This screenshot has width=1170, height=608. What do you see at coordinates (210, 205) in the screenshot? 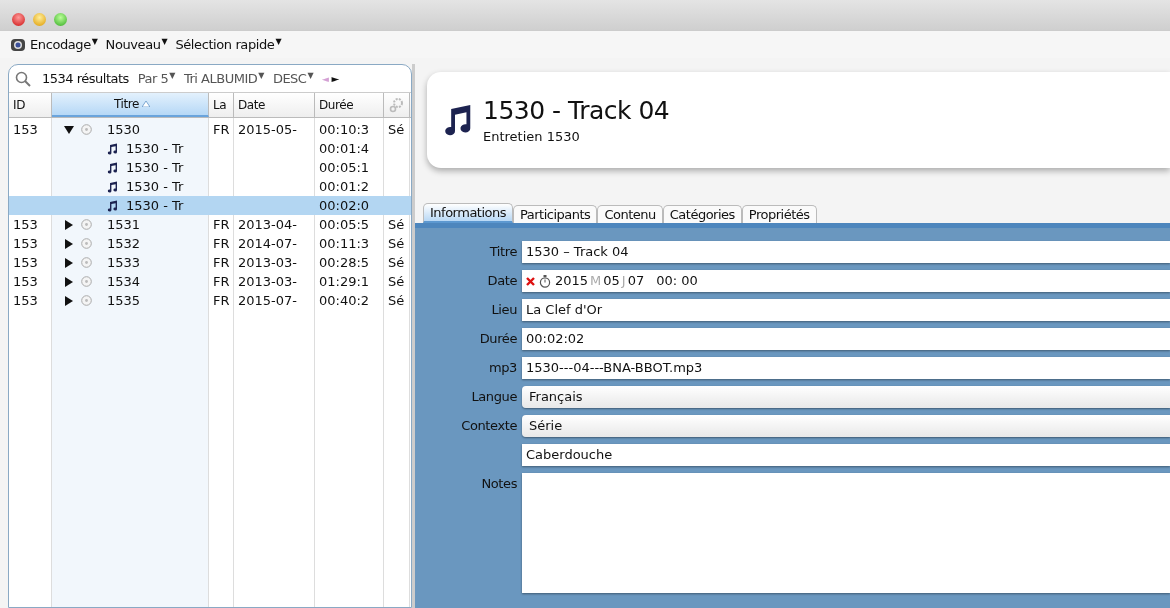
I see `table-row: 1530 - Tr 00:02:0` at bounding box center [210, 205].